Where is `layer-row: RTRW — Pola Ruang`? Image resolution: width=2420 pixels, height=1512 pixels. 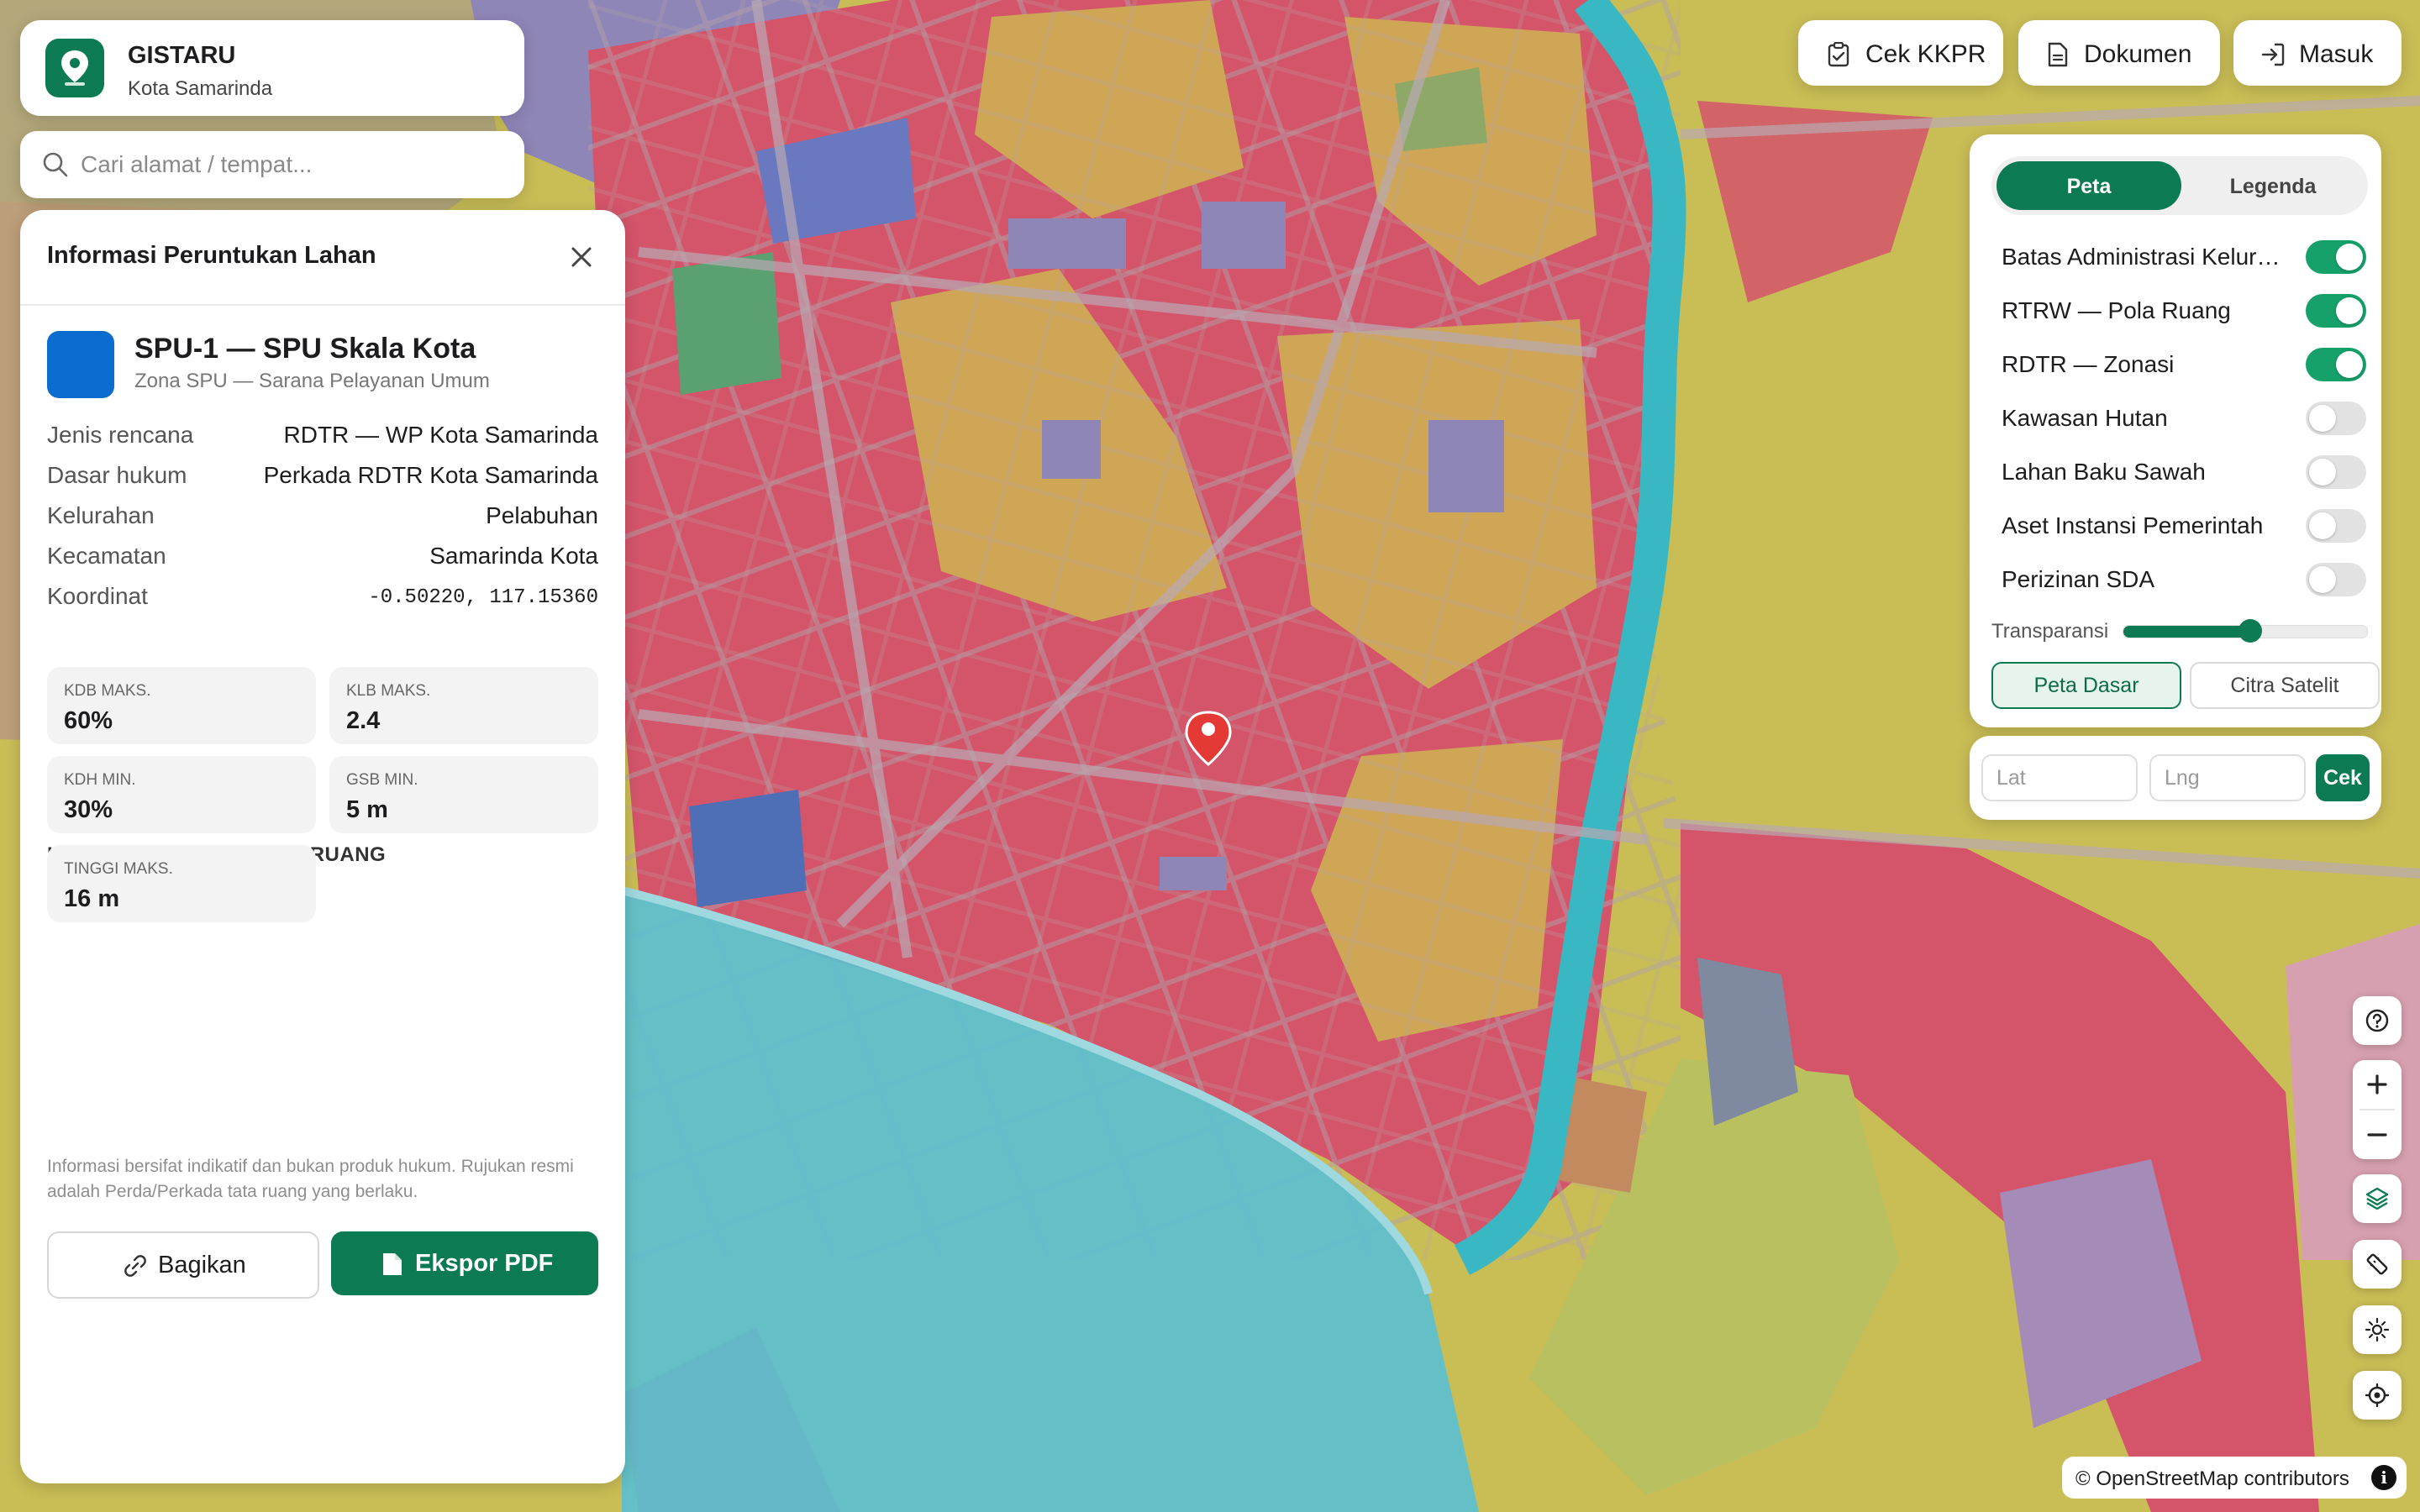 layer-row: RTRW — Pola Ruang is located at coordinates (2184, 311).